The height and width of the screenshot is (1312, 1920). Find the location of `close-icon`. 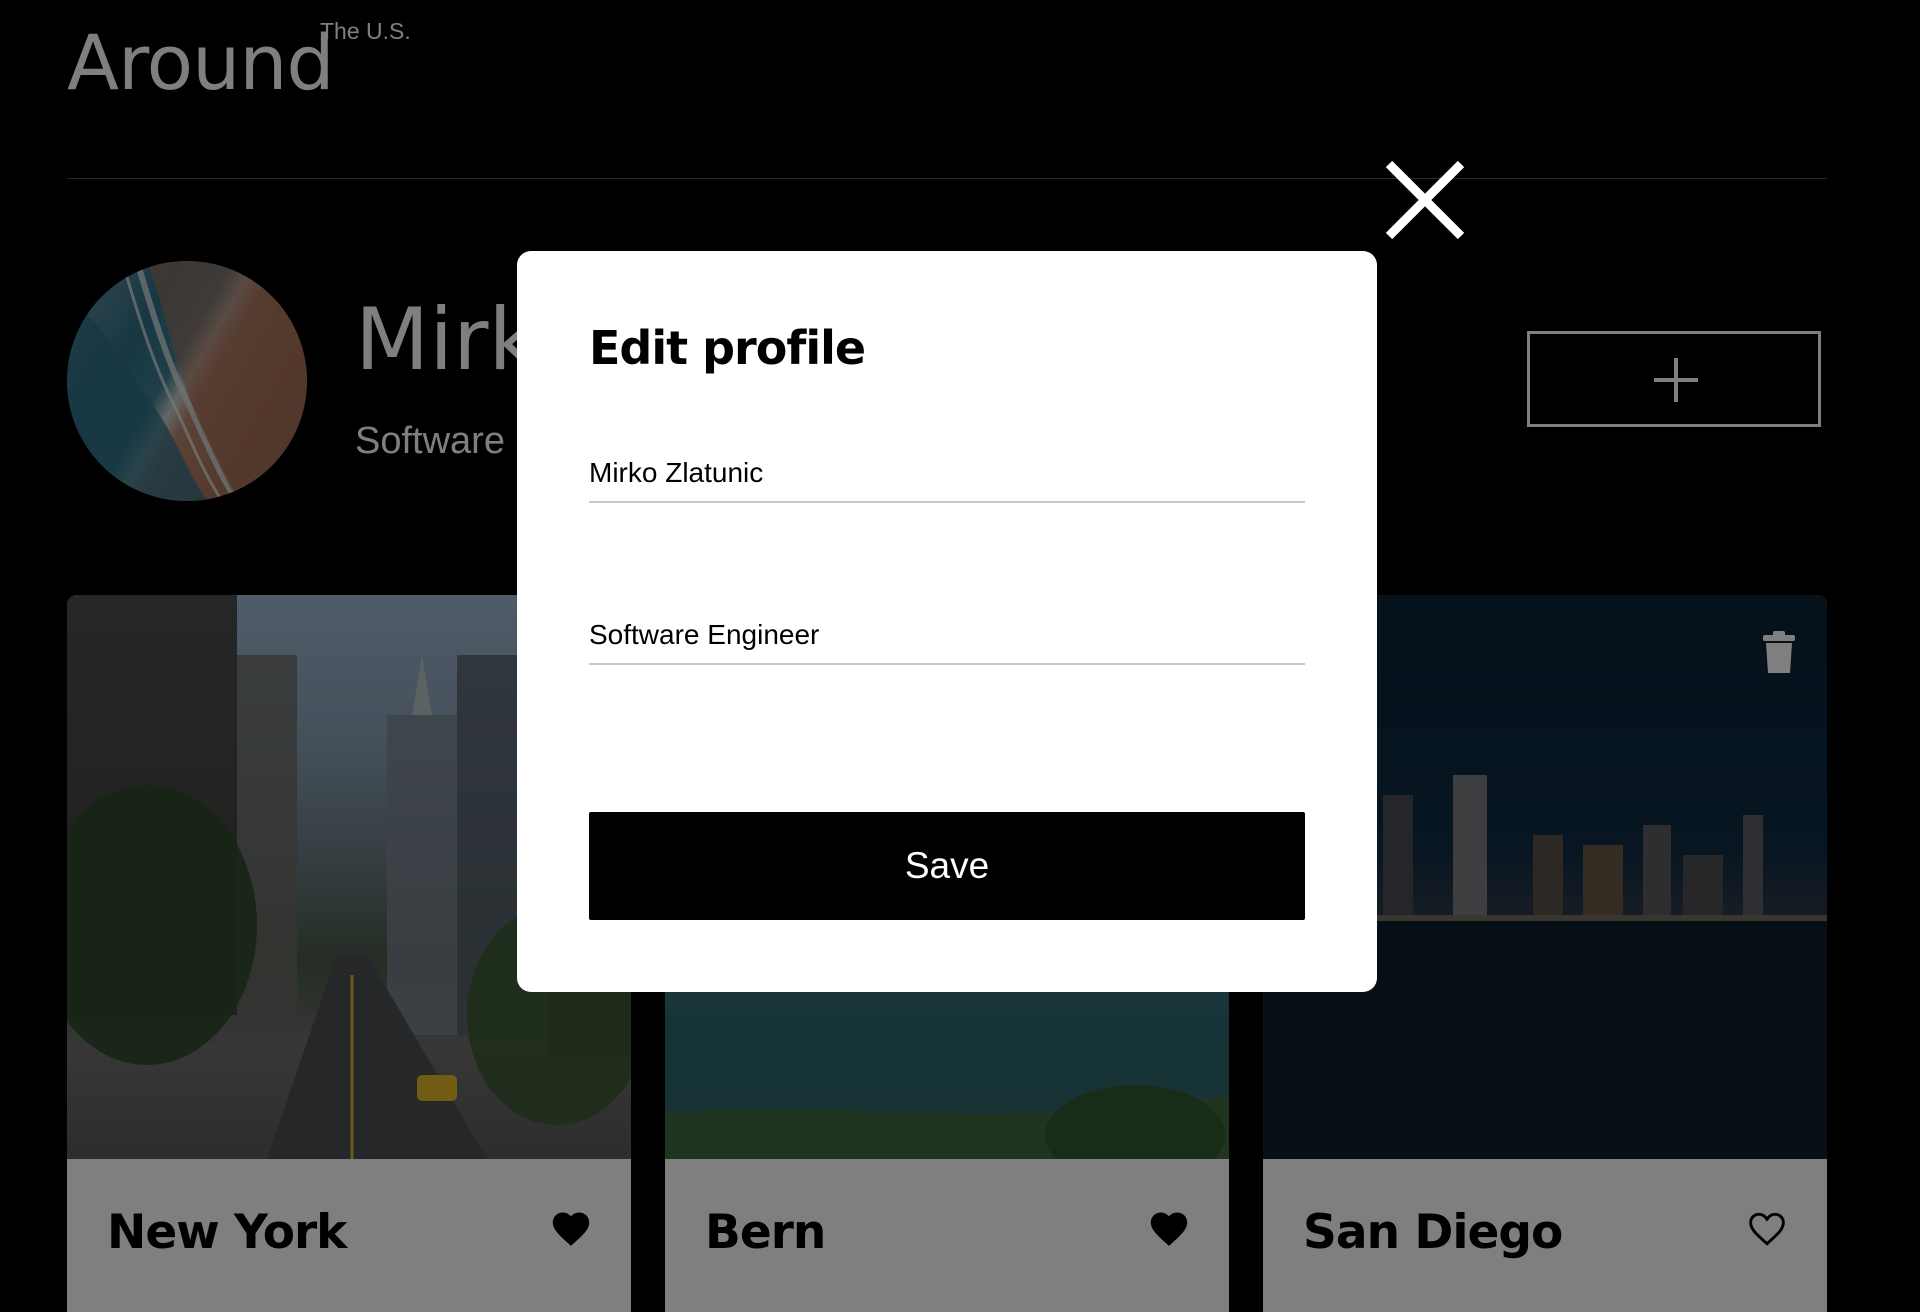

close-icon is located at coordinates (1425, 200).